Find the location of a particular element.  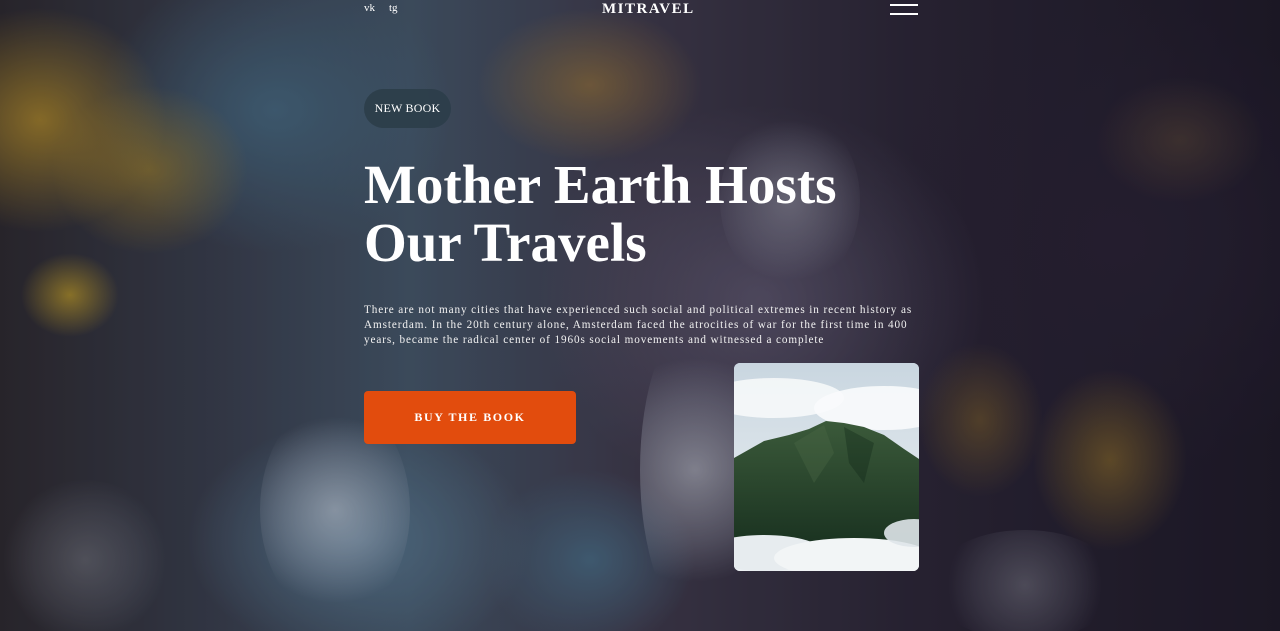

hero-title-line-2: Our Travels is located at coordinates (505, 242).